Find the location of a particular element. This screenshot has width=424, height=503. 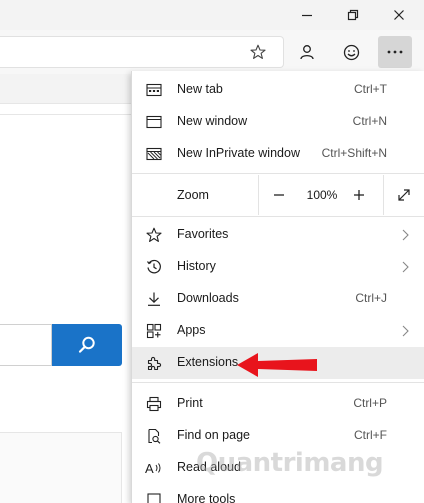

plus-icon is located at coordinates (359, 195).